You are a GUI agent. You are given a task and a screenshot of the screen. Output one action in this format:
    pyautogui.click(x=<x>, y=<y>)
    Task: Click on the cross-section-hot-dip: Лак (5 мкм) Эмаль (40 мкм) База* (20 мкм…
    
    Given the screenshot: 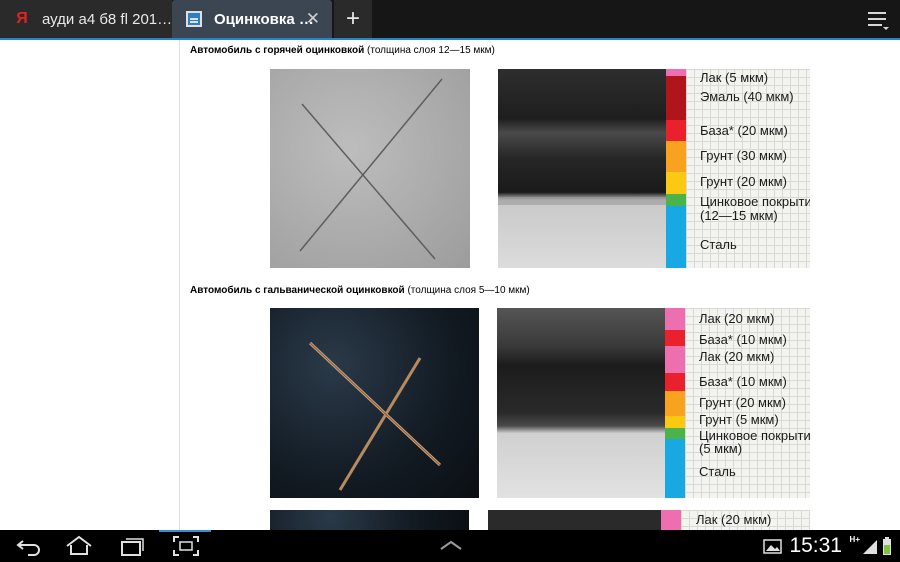 What is the action you would take?
    pyautogui.click(x=654, y=168)
    